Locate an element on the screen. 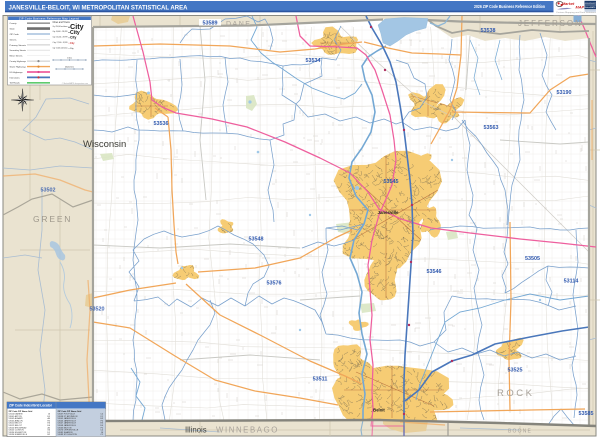 The height and width of the screenshot is (440, 600). svg-text: City: 250,000 and above is located at coordinates (60, 26).